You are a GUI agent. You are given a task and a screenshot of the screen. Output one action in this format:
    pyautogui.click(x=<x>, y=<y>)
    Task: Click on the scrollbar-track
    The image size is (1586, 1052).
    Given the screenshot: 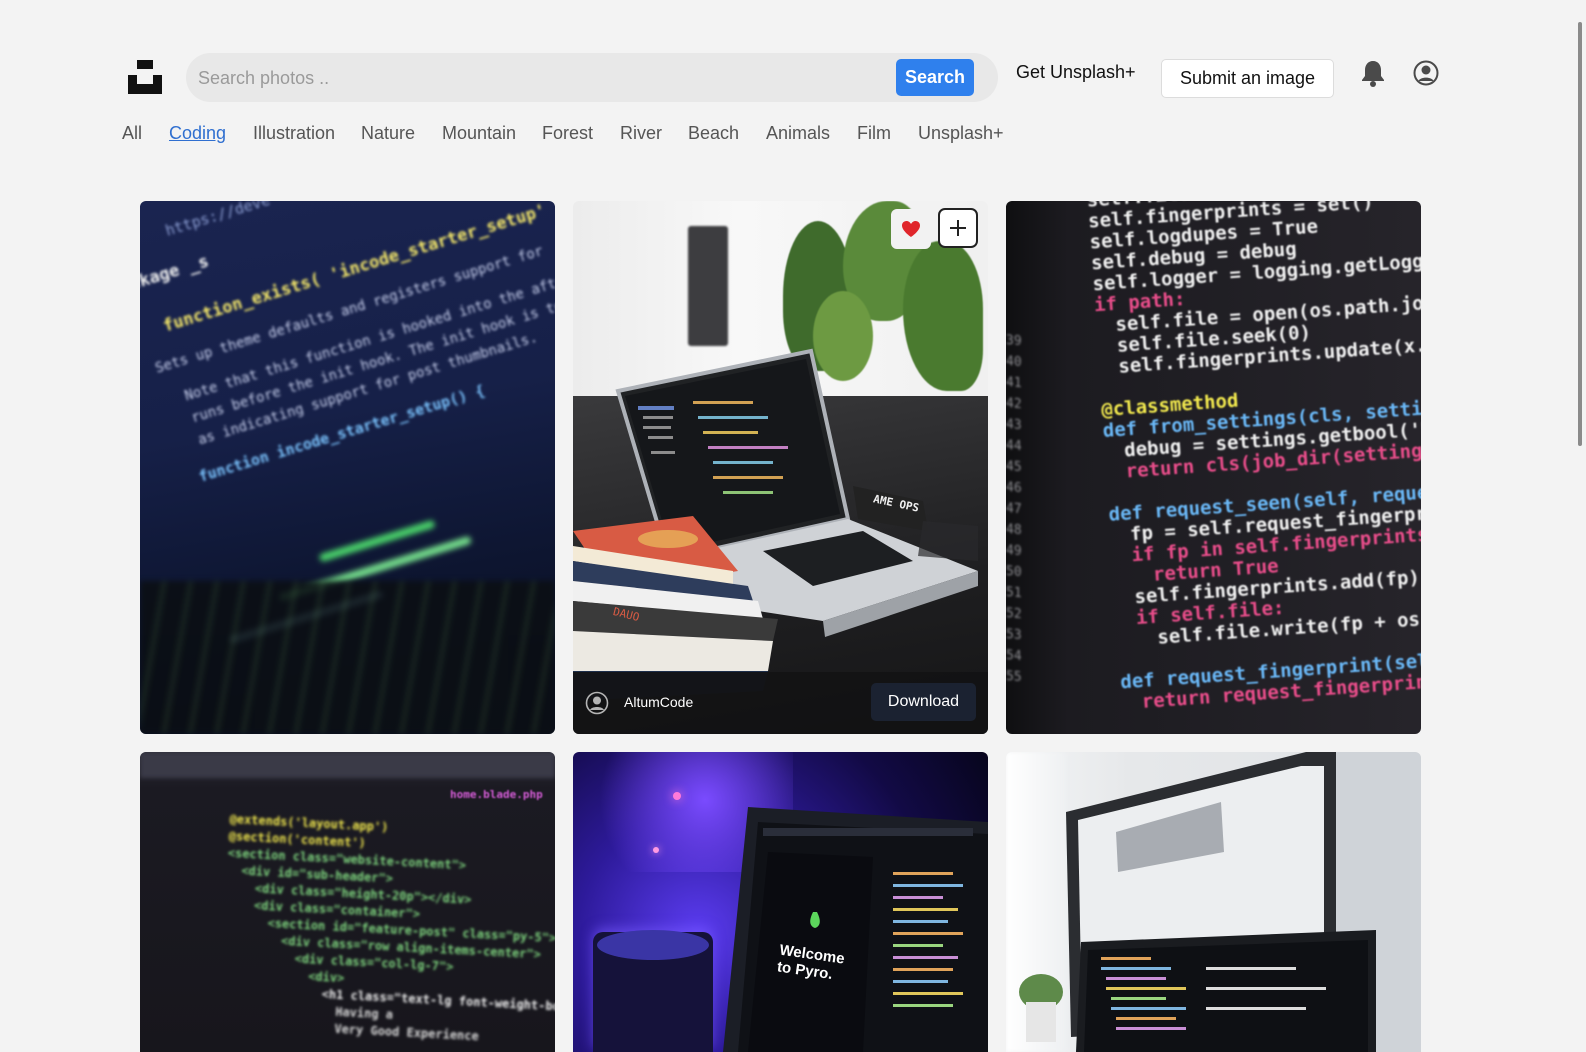 What is the action you would take?
    pyautogui.click(x=1577, y=526)
    